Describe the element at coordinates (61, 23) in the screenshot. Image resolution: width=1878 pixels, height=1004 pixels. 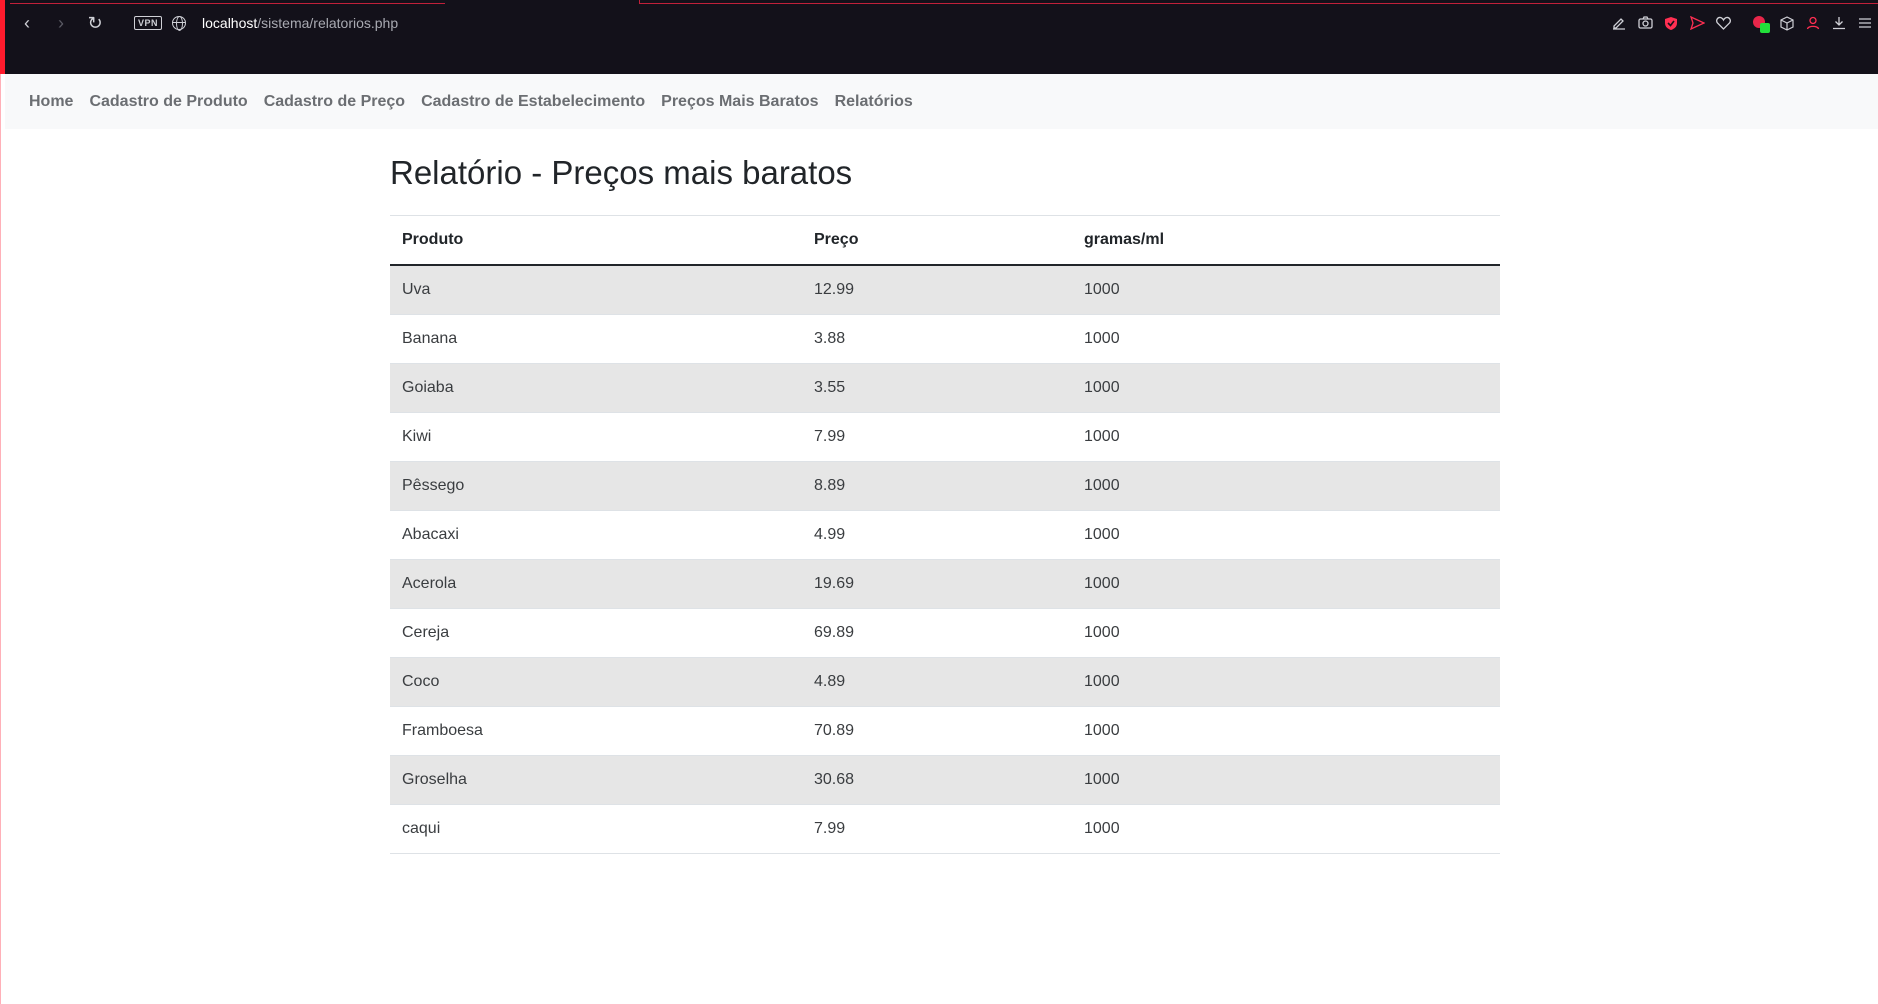
I see `forward-button: ›` at that location.